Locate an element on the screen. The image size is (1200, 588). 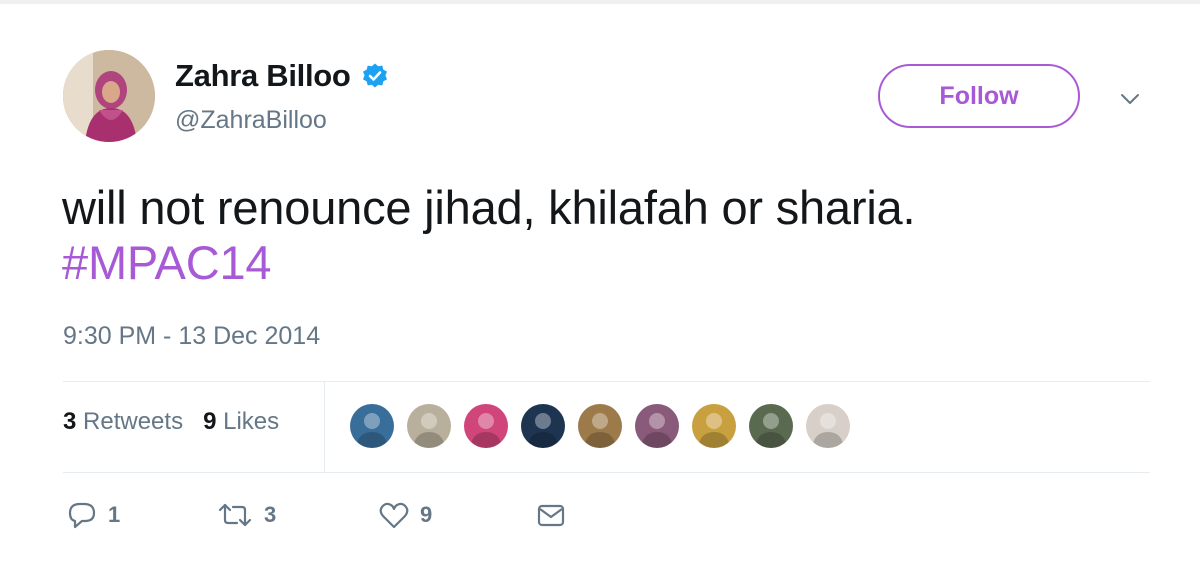
retweets-count: 3 is located at coordinates (70, 421).